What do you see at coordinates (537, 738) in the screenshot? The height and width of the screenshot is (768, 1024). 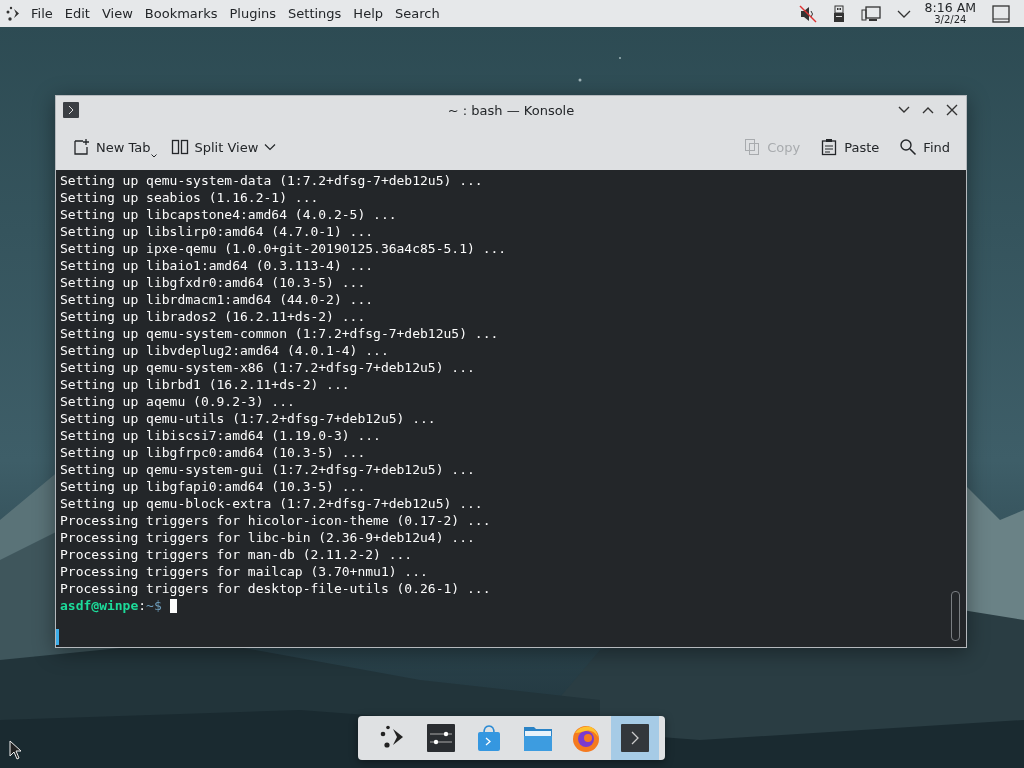 I see `folder-icon` at bounding box center [537, 738].